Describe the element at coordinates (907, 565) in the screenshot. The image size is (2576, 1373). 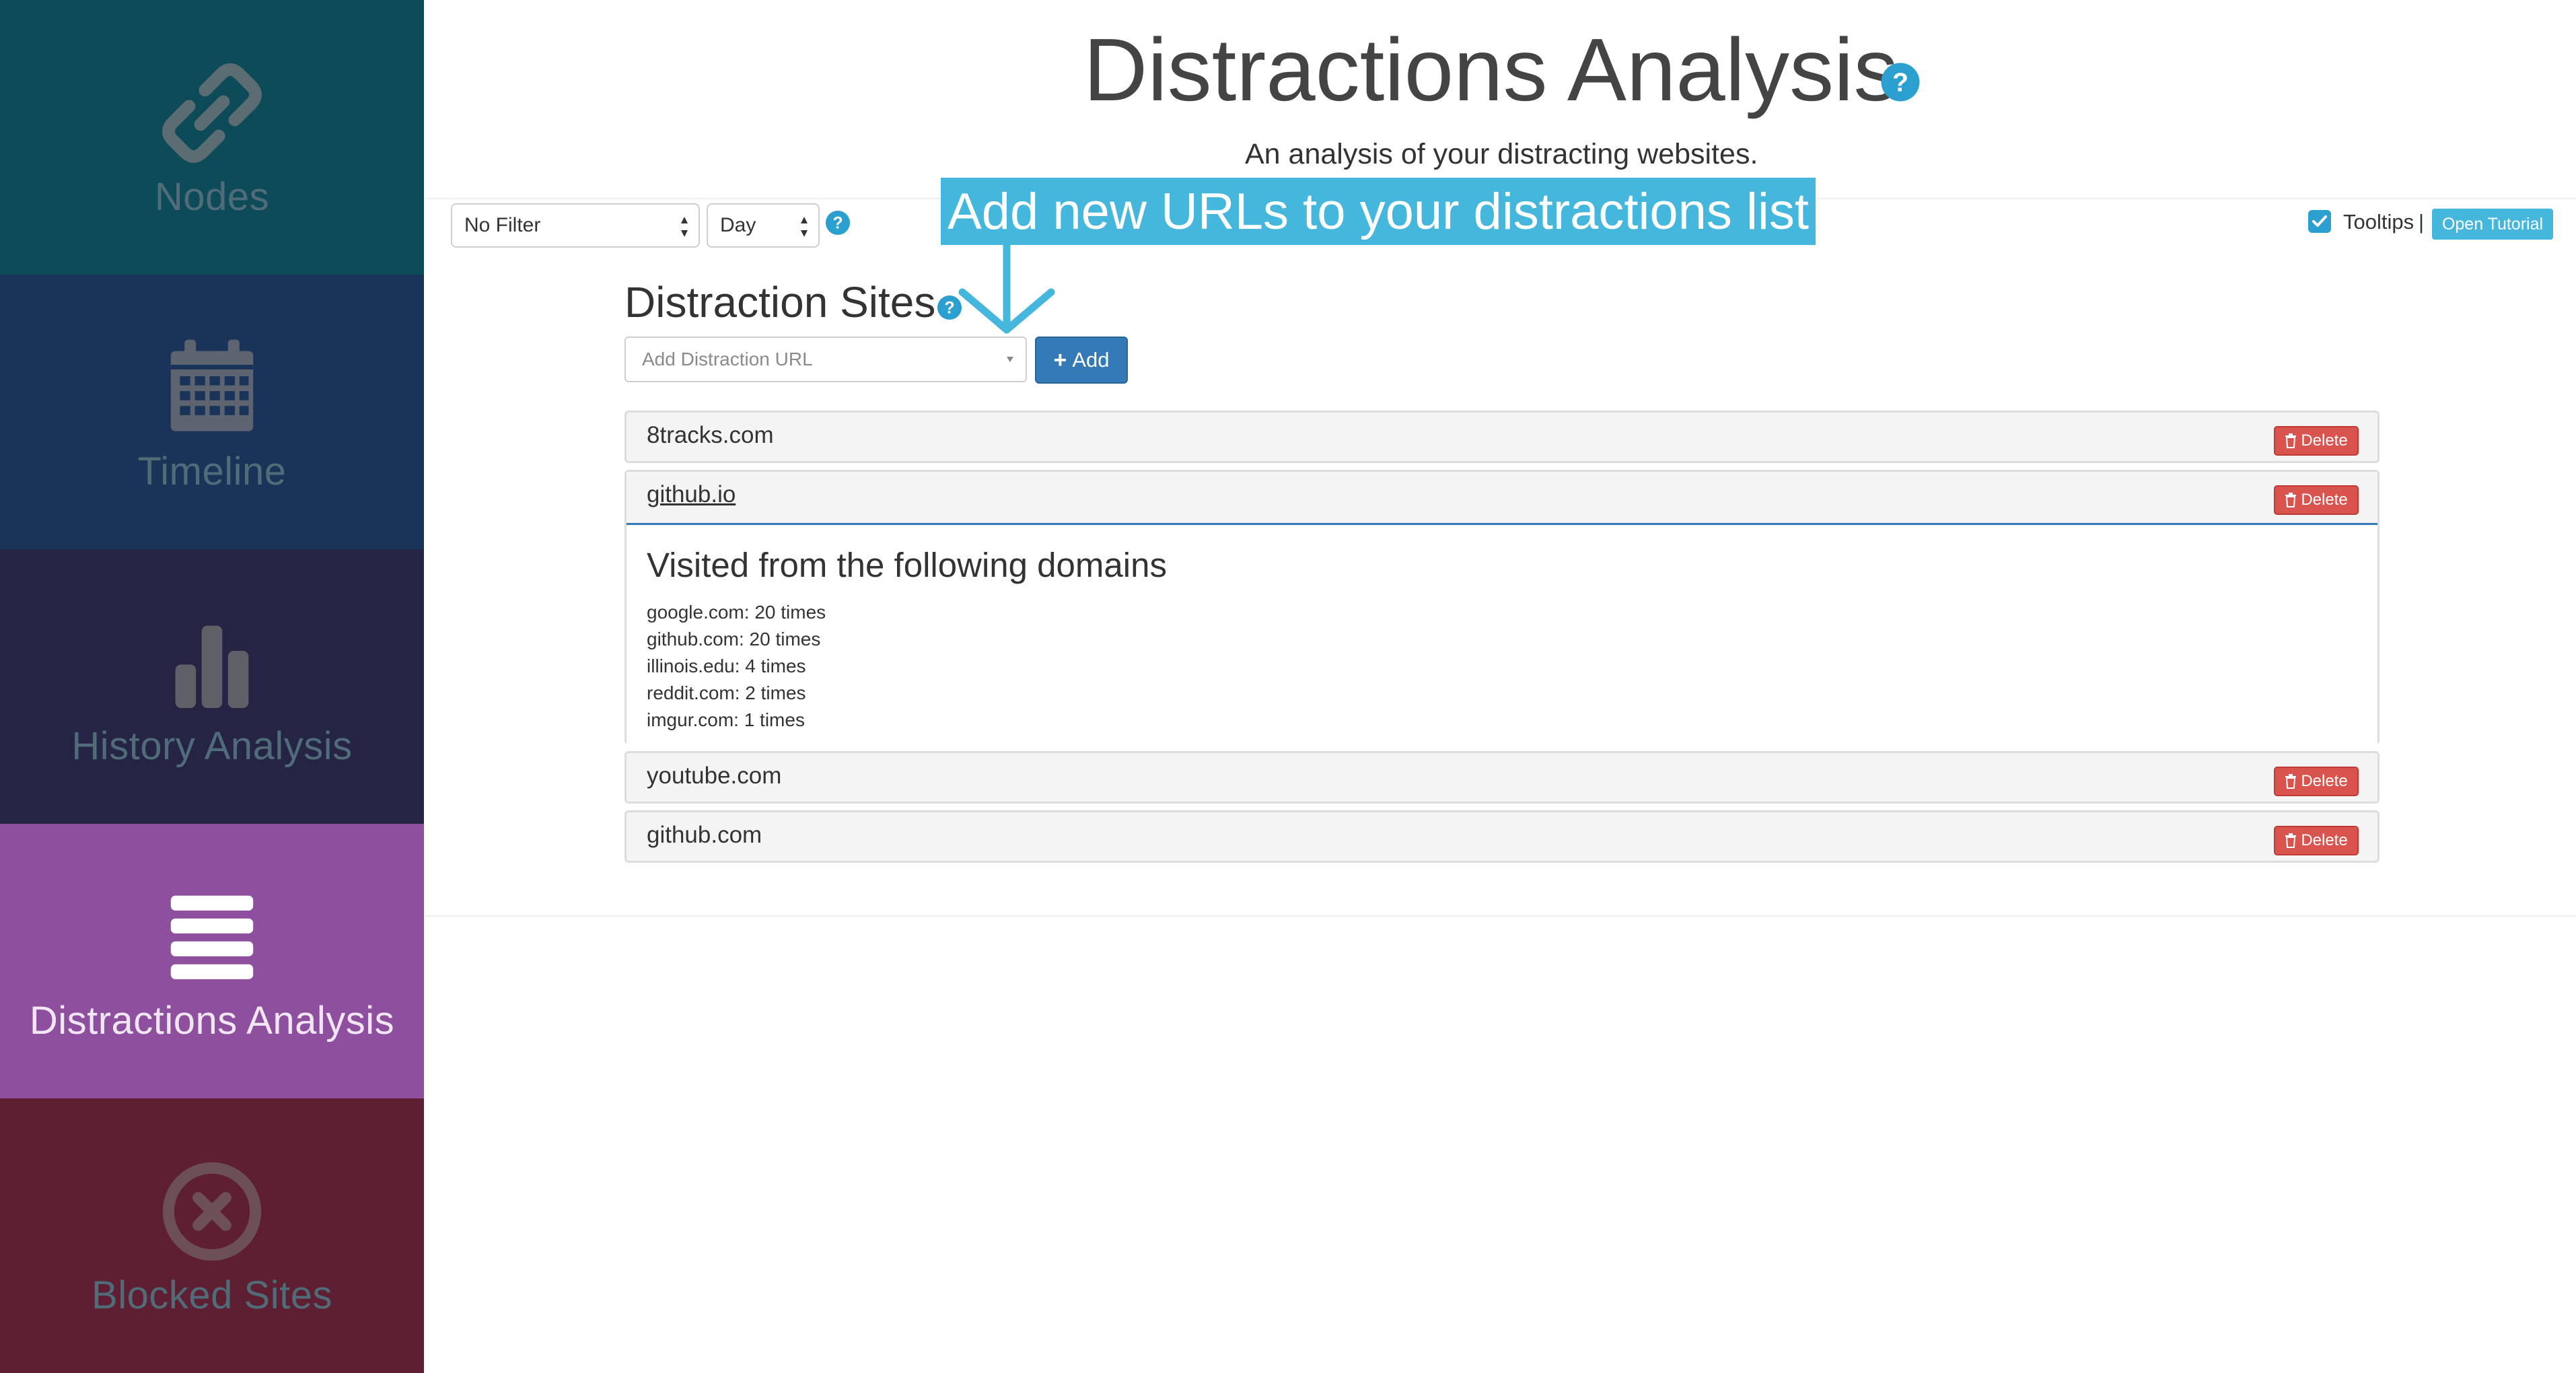
I see `domains-heading: Visited from the following domains` at that location.